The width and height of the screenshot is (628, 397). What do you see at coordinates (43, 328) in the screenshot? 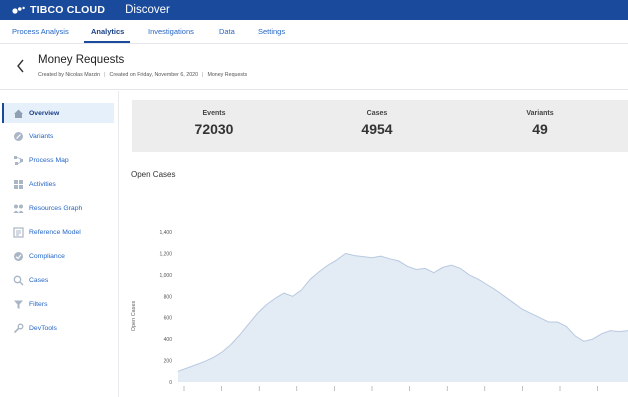
I see `sidebar-item-label: DevTools` at bounding box center [43, 328].